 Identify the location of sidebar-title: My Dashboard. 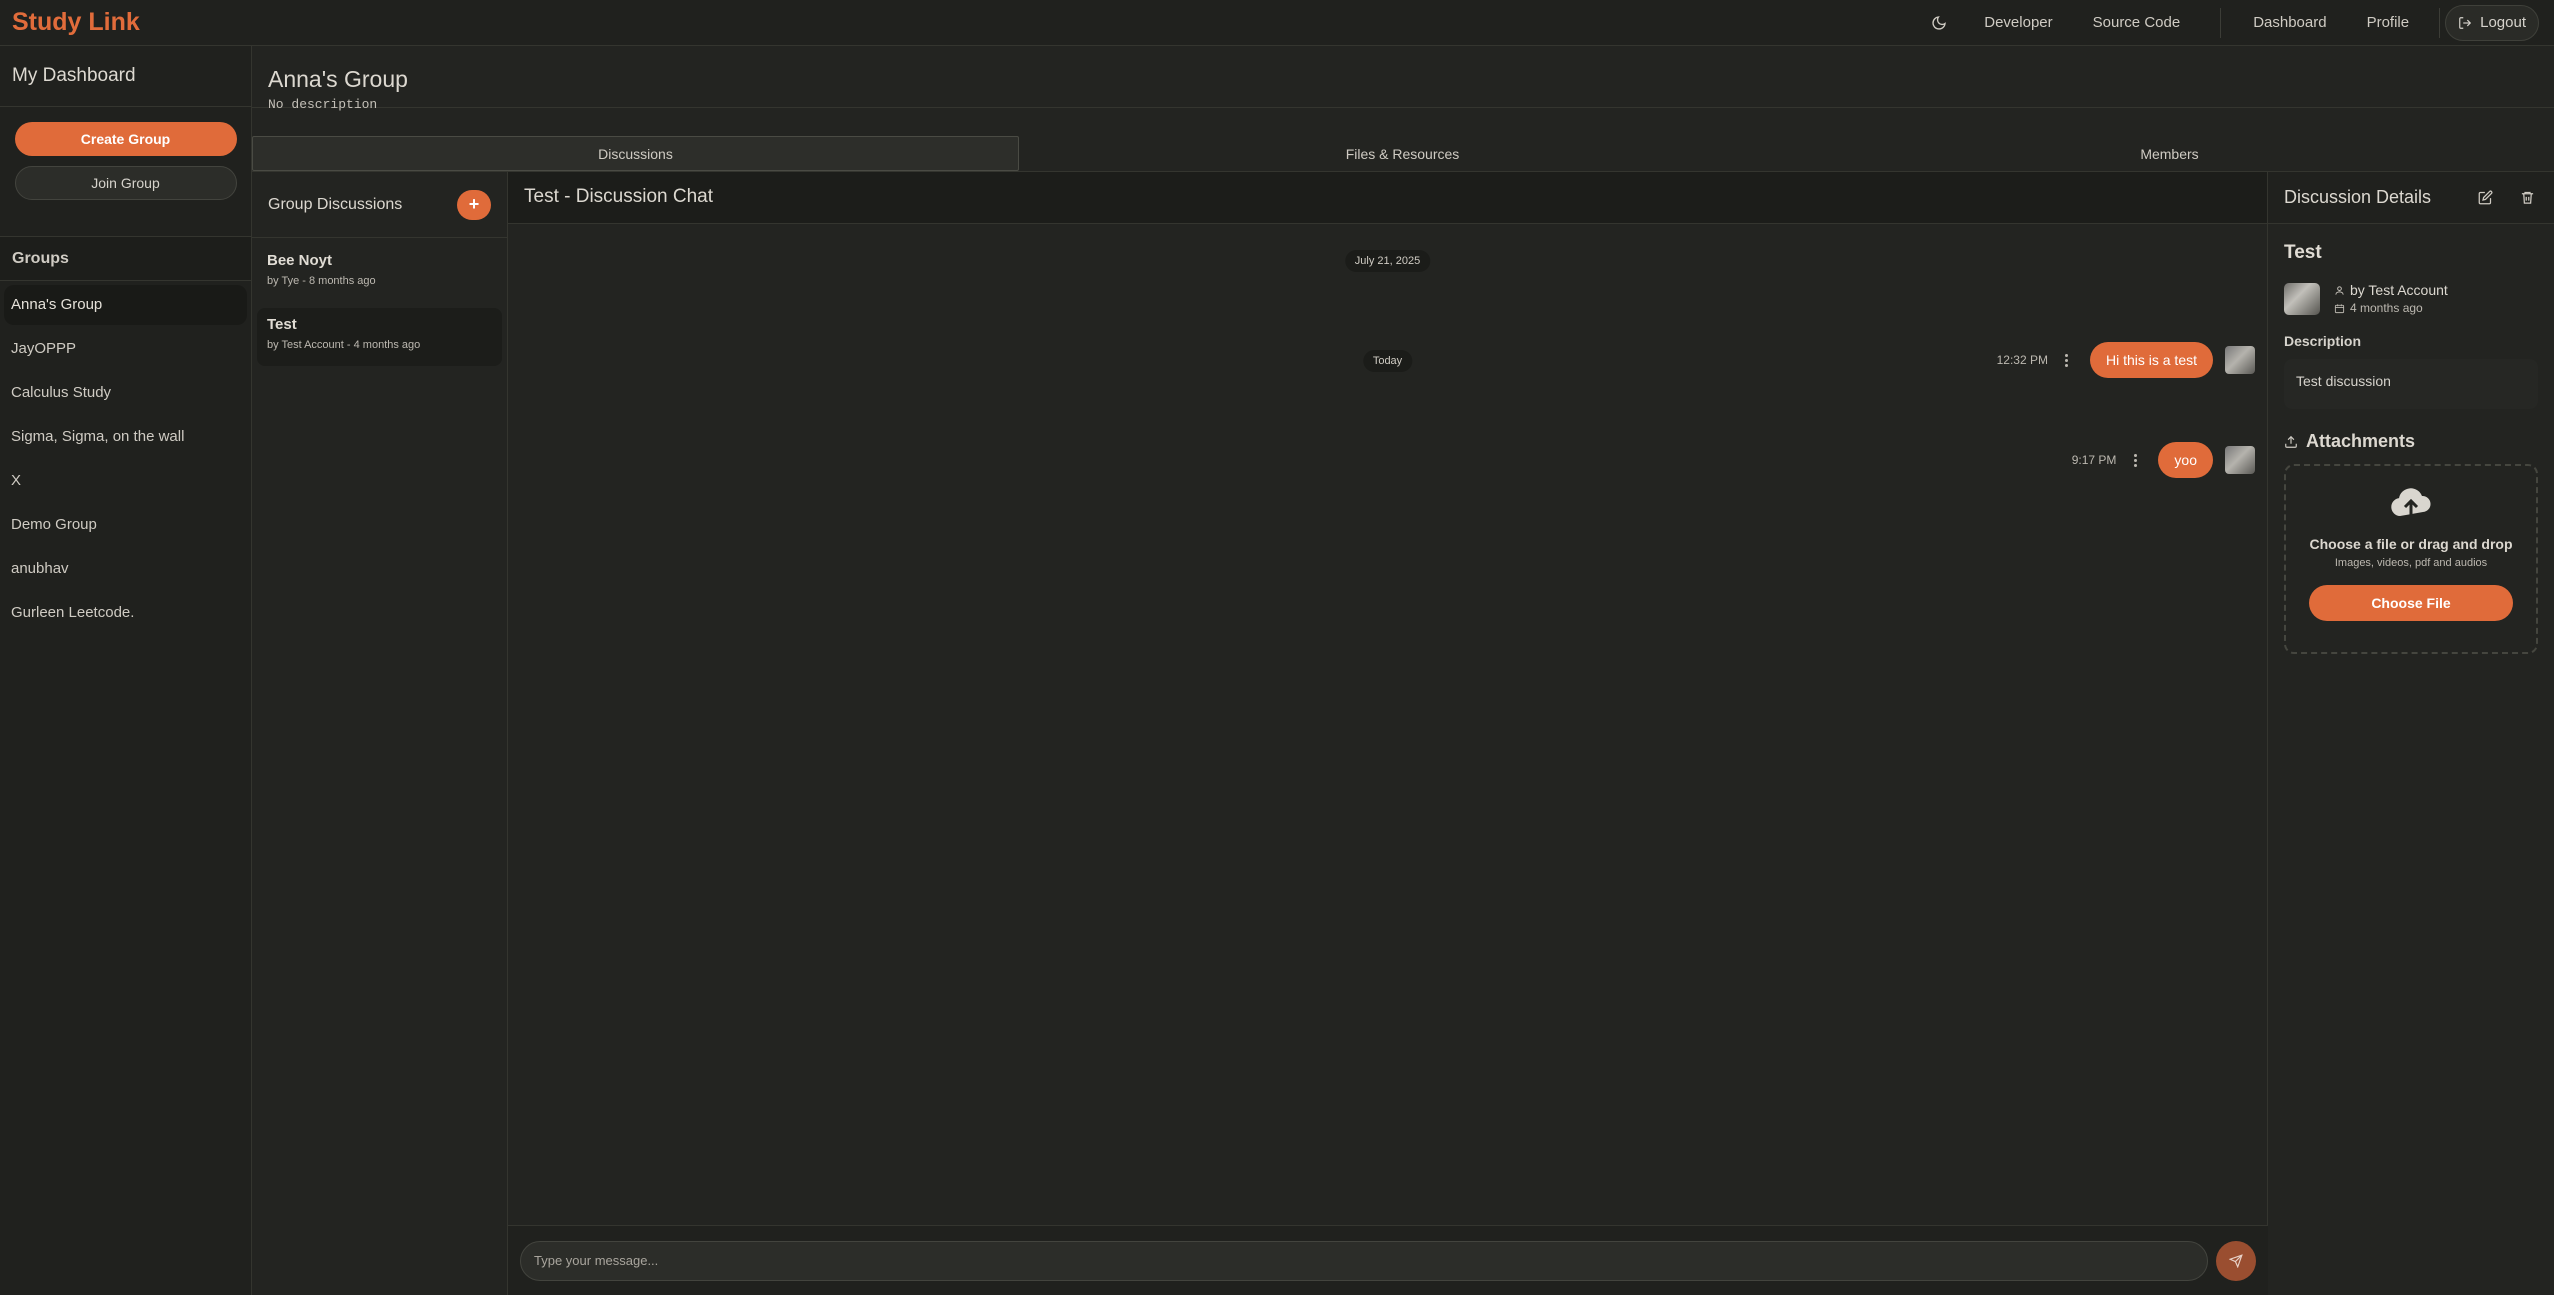
(125, 76).